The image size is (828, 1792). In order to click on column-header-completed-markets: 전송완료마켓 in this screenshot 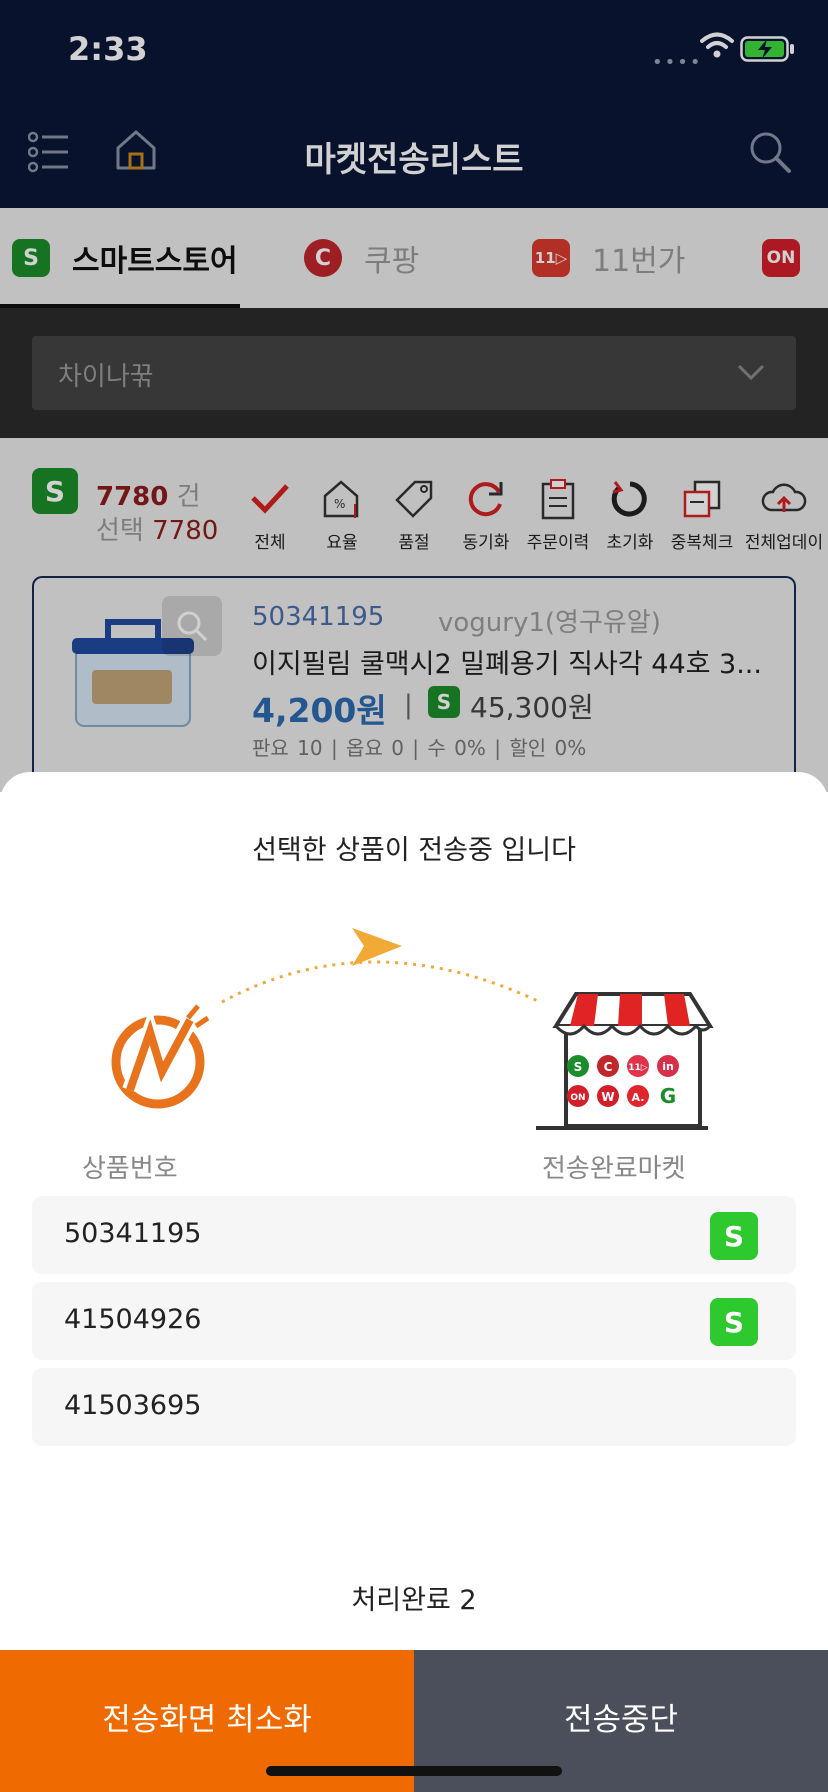, I will do `click(614, 1169)`.